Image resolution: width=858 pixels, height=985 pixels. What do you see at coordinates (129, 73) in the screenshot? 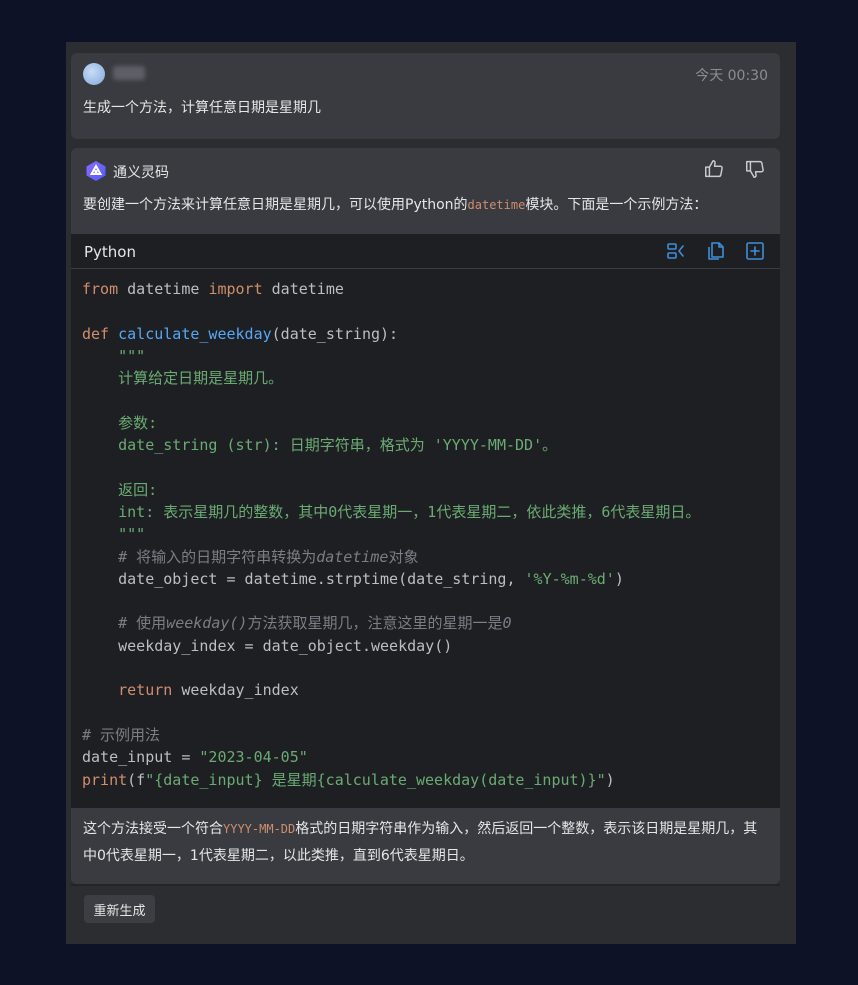
I see `user-name` at bounding box center [129, 73].